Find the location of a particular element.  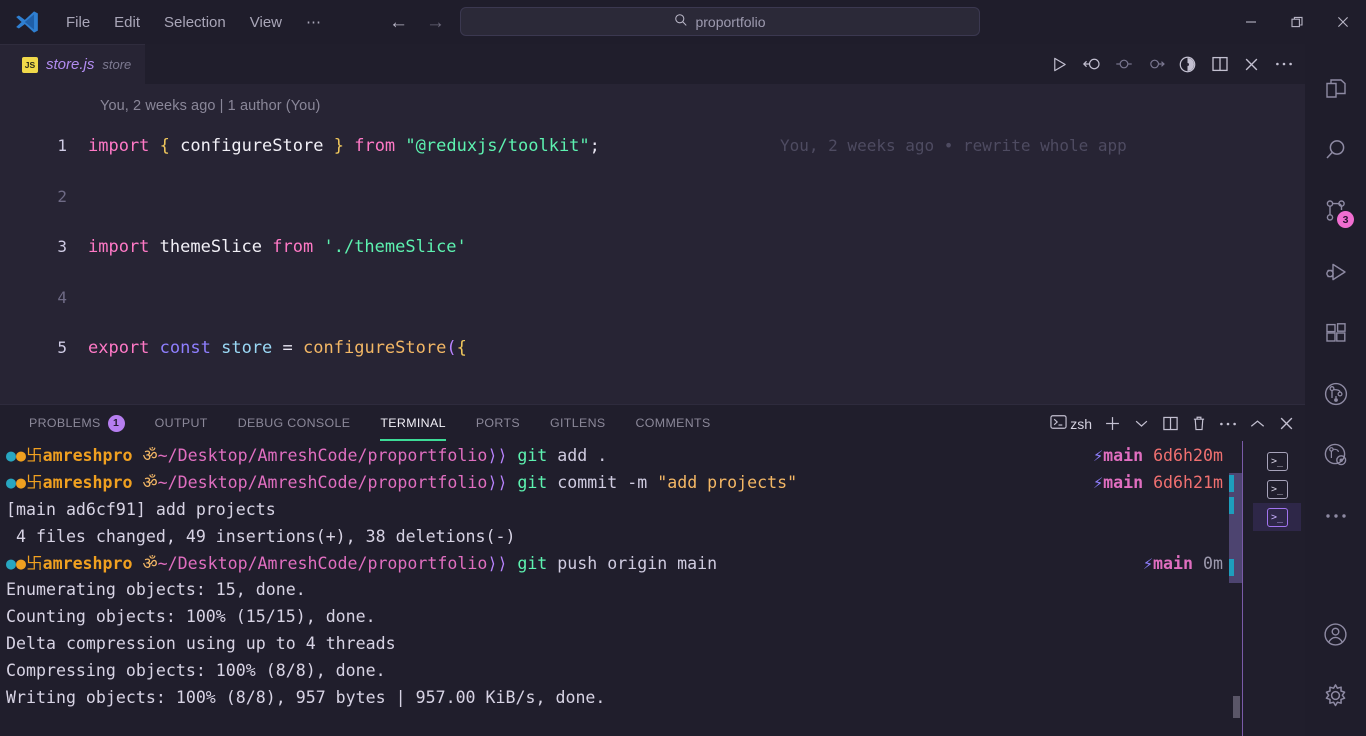

terminal-path: ~/Desktop/AmreshCode/proportfolio is located at coordinates (322, 455).